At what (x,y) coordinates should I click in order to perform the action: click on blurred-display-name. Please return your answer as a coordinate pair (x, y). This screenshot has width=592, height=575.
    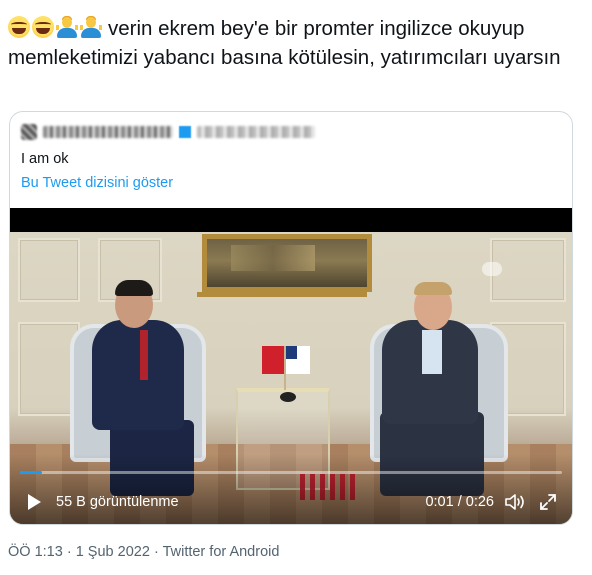
    Looking at the image, I should click on (108, 132).